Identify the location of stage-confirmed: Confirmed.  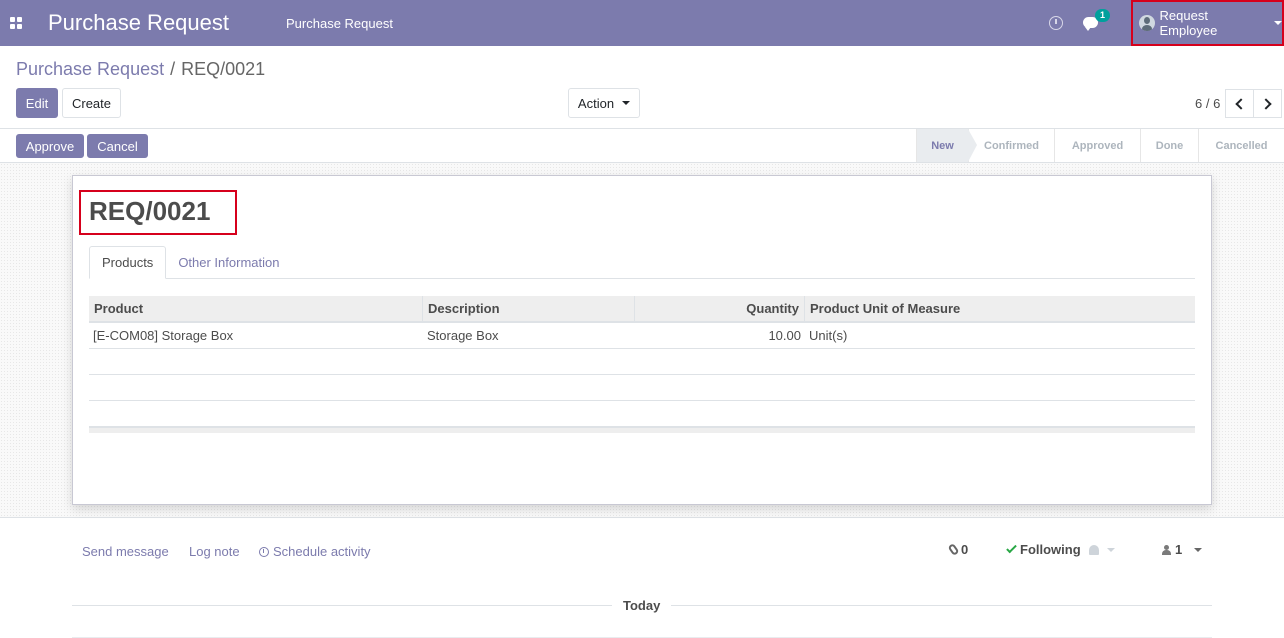
(1011, 145).